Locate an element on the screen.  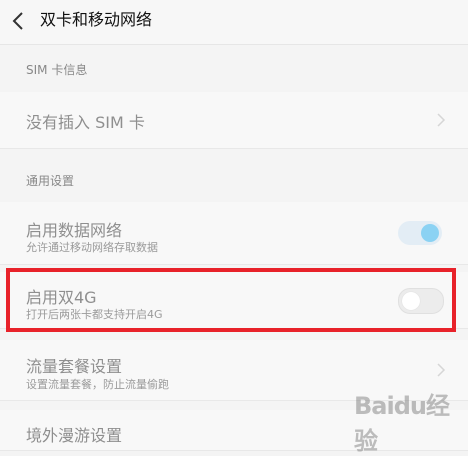
data-plan-title: 流量套餐设置 is located at coordinates (74, 366).